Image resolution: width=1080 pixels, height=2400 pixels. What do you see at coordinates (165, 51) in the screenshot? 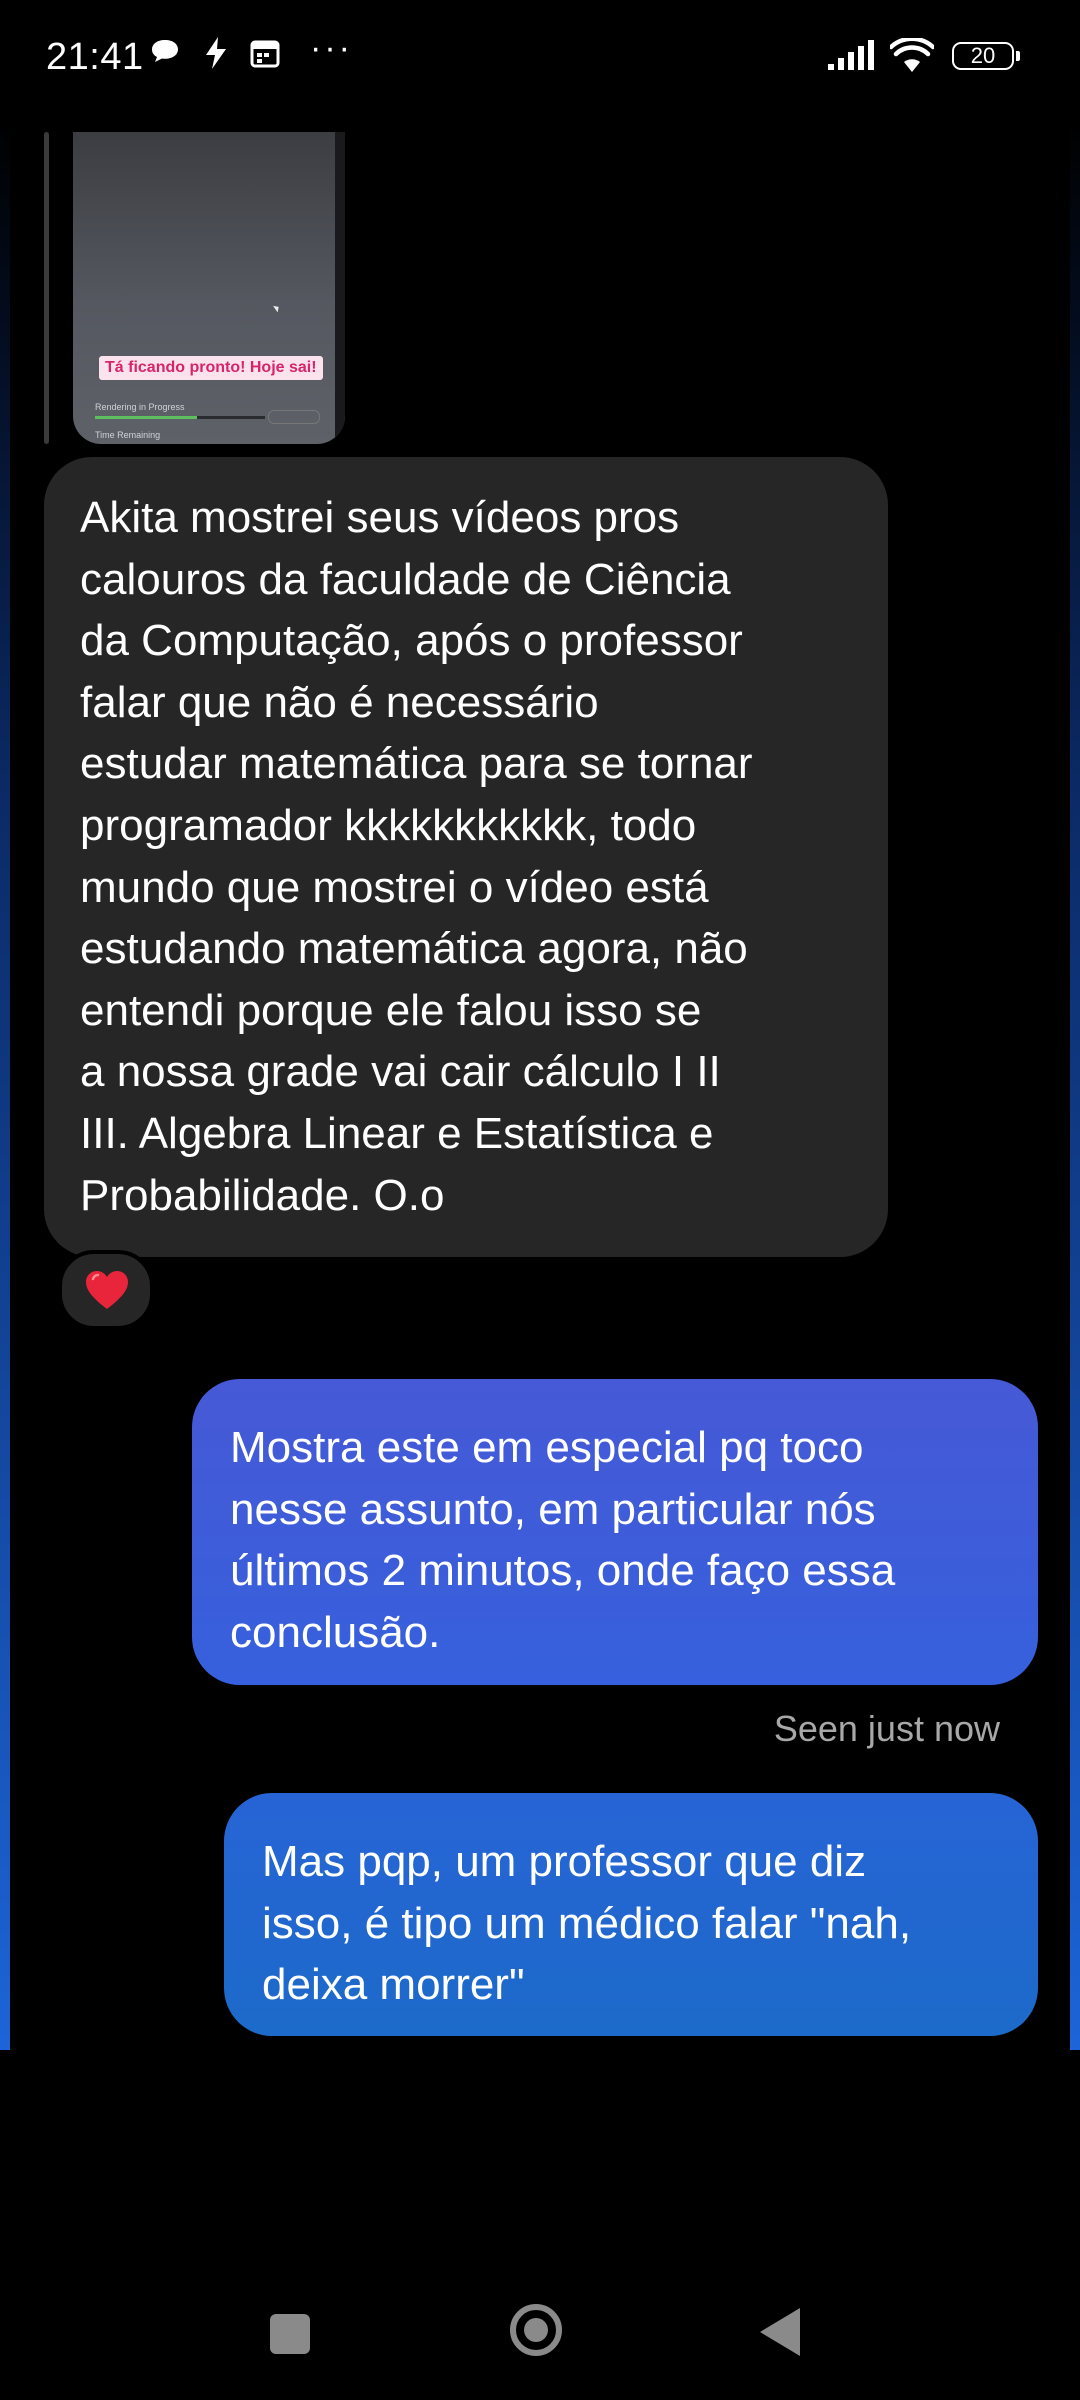
I see `chat-notification-icon` at bounding box center [165, 51].